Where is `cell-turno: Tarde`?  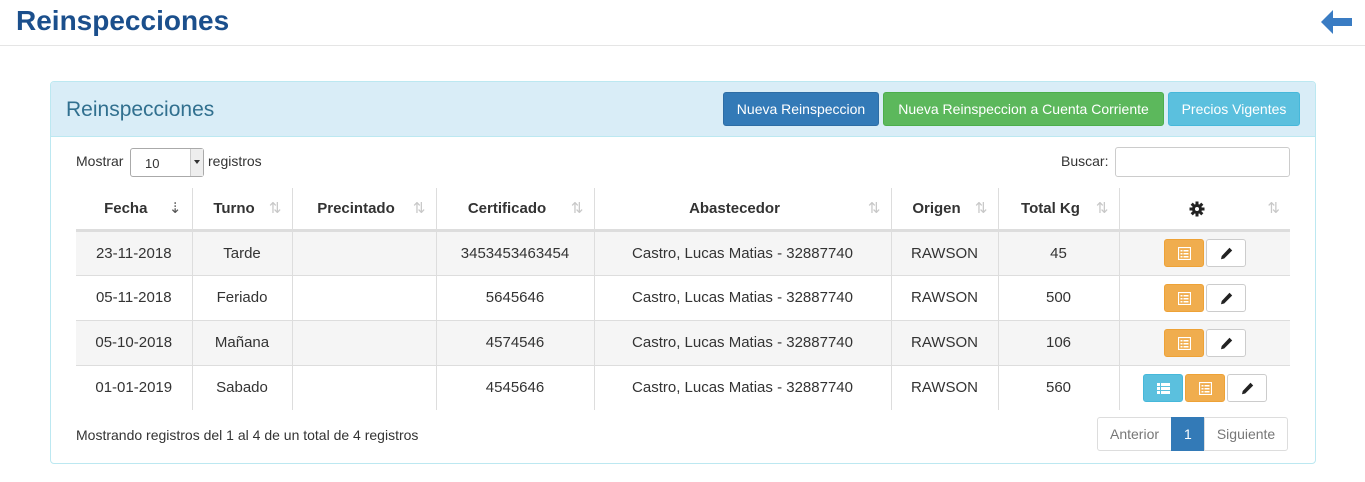
cell-turno: Tarde is located at coordinates (241, 252).